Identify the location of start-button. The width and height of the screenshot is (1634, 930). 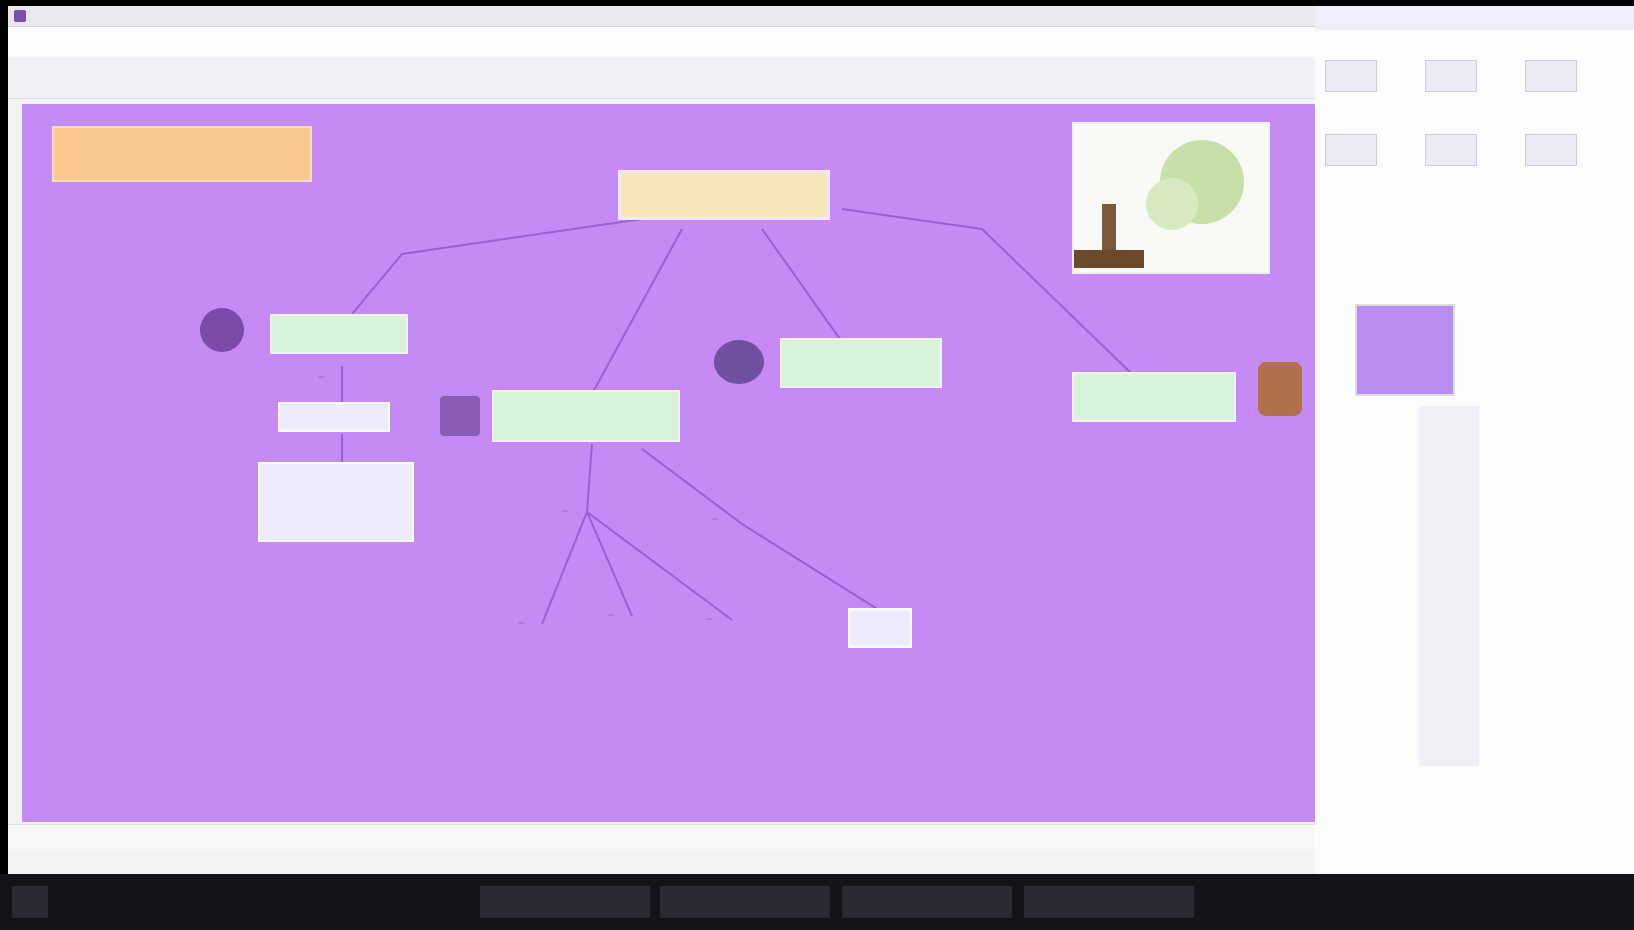
(30, 902).